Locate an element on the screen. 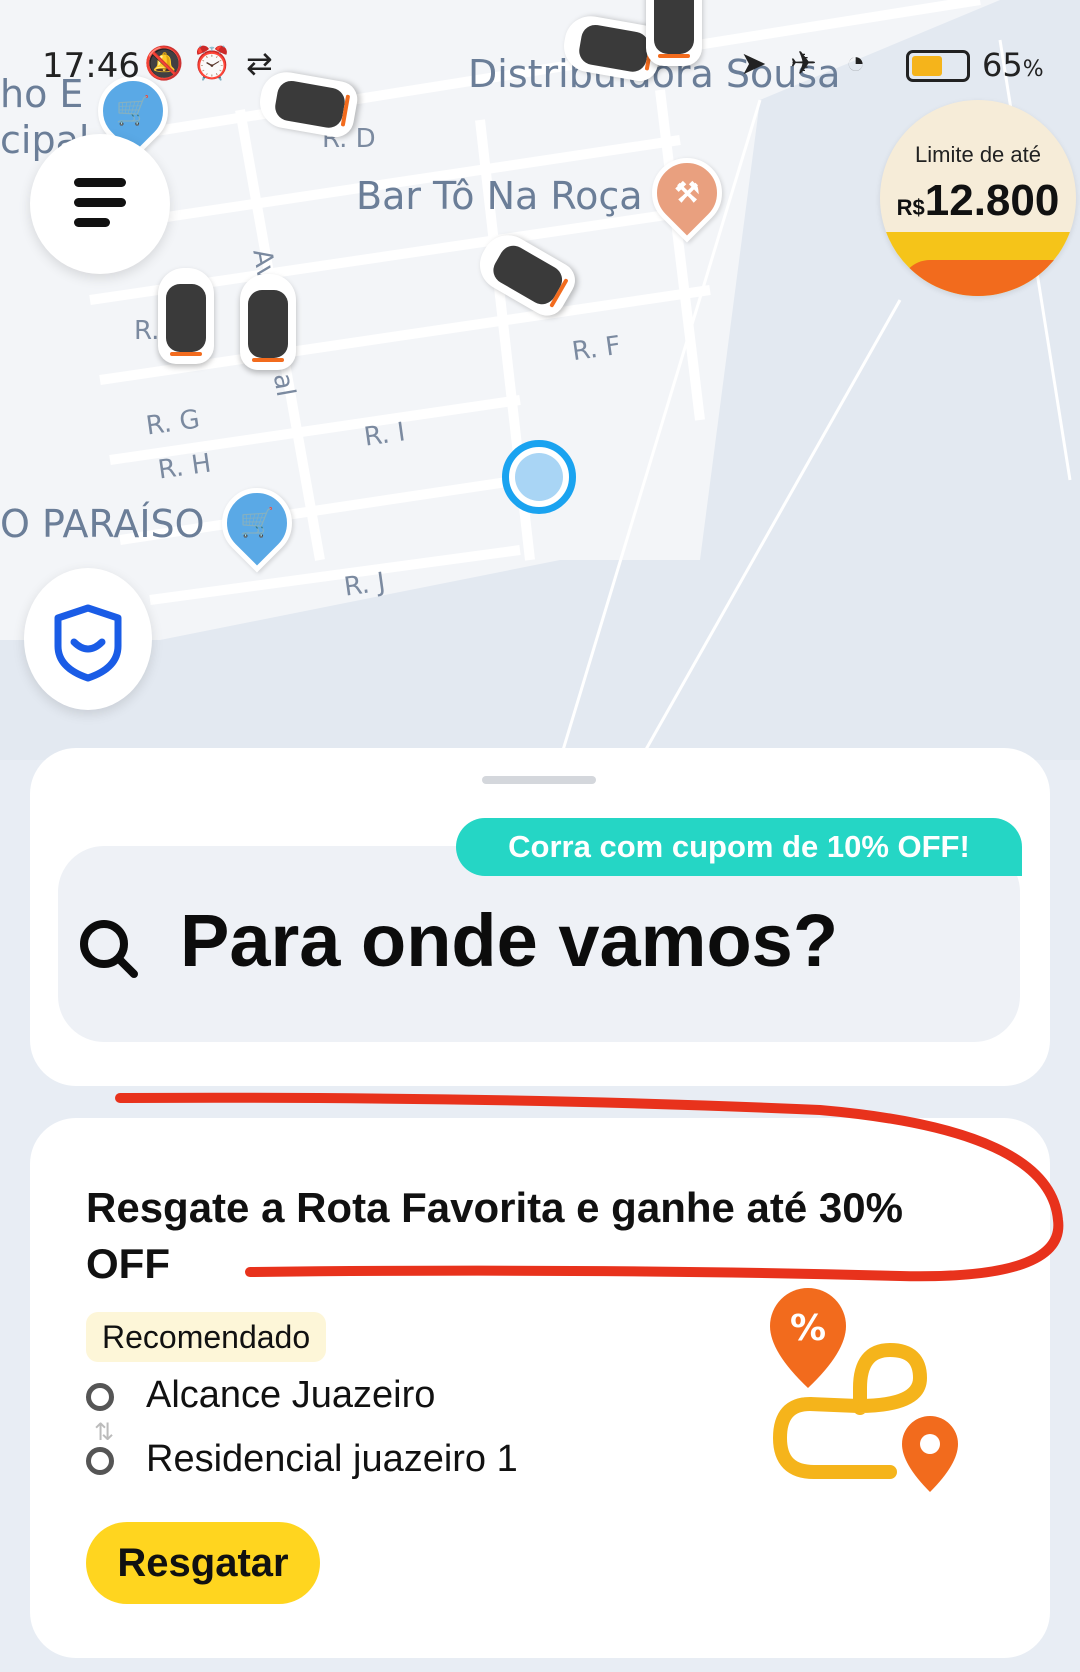  battery-icon is located at coordinates (938, 66).